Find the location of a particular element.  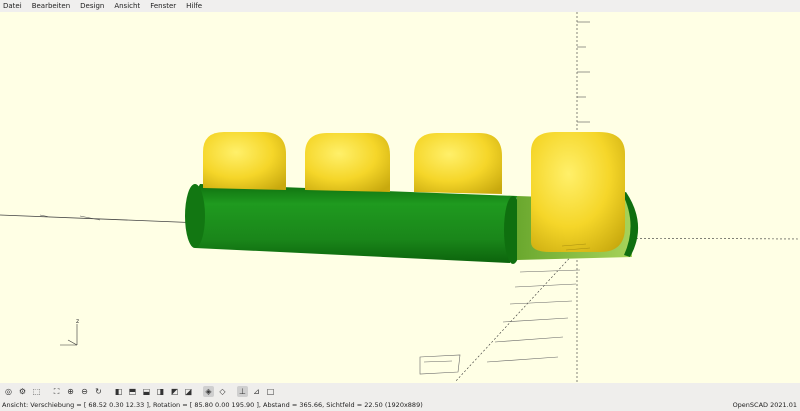

export-stl-icon: ⬚ is located at coordinates (36, 391).